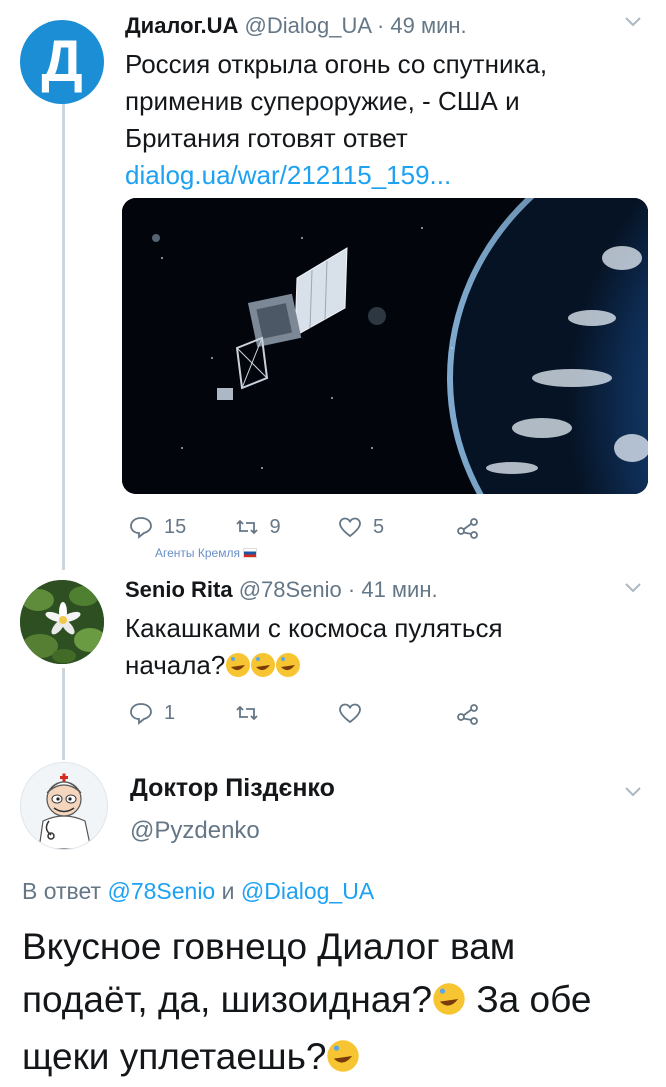 This screenshot has width=666, height=1087. Describe the element at coordinates (394, 527) in the screenshot. I see `like-button: 5` at that location.